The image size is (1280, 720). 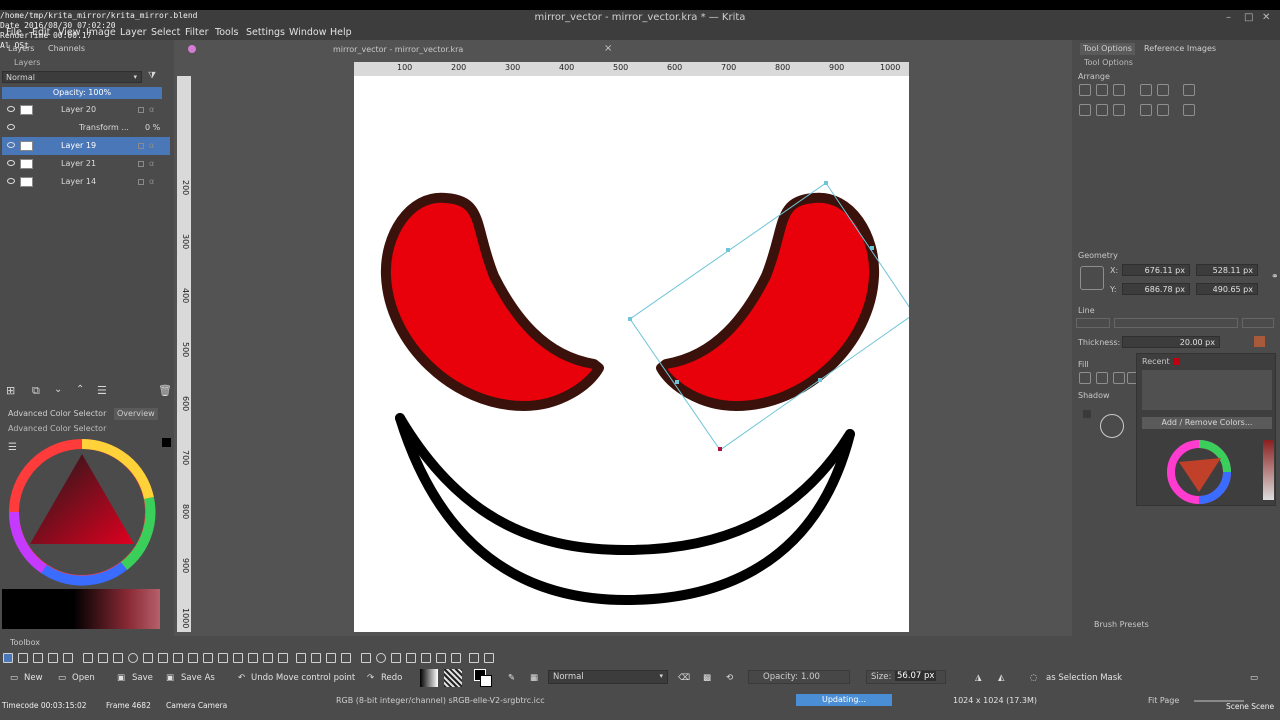 What do you see at coordinates (429, 678) in the screenshot?
I see `gradient-swatch` at bounding box center [429, 678].